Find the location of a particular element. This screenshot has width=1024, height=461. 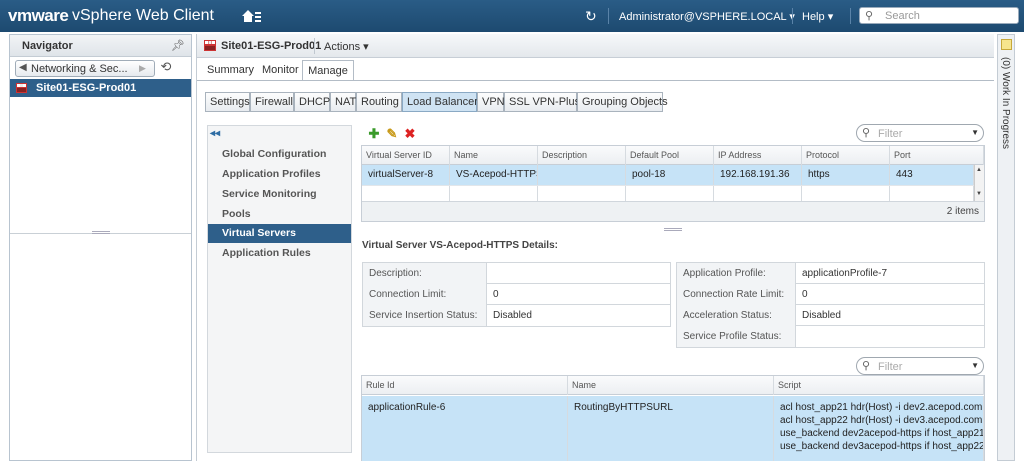

chevron-down-icon: ▼ is located at coordinates (975, 365).